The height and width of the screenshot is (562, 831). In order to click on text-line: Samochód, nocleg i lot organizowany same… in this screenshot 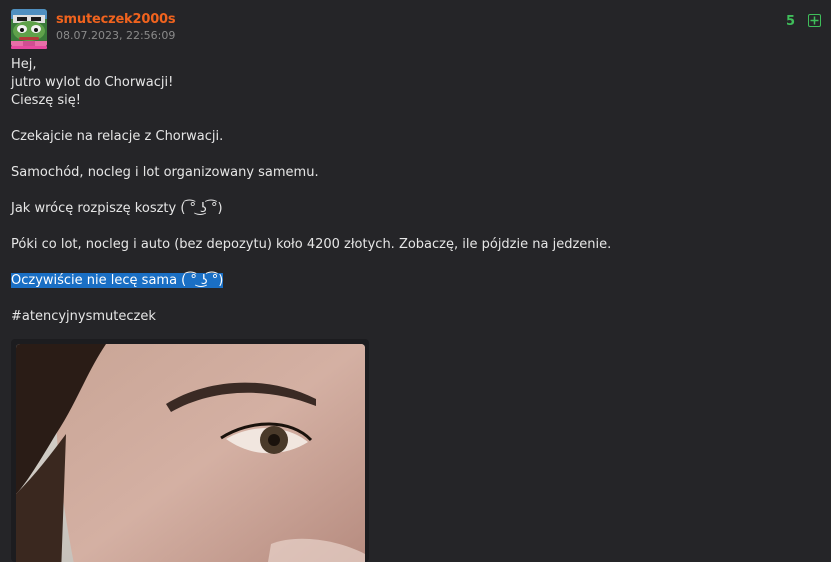, I will do `click(165, 172)`.